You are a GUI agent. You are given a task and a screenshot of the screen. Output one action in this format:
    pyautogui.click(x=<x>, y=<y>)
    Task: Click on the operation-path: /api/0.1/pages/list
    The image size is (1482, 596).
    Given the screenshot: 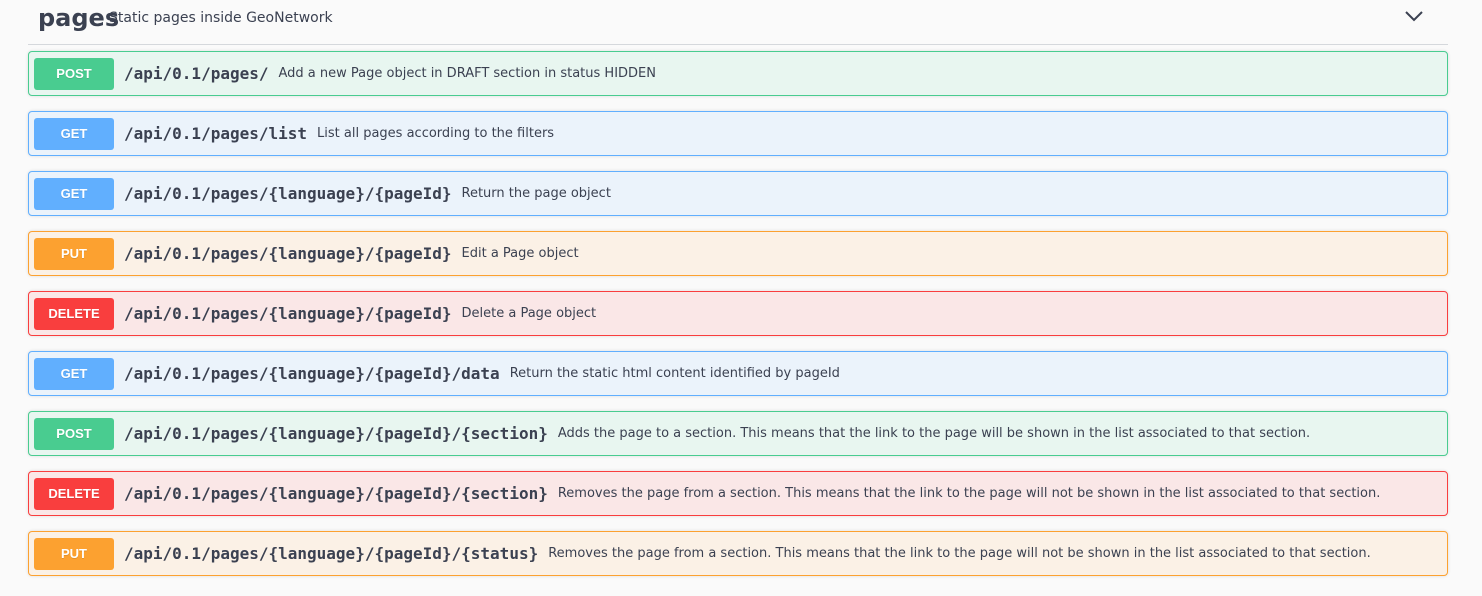 What is the action you would take?
    pyautogui.click(x=216, y=133)
    